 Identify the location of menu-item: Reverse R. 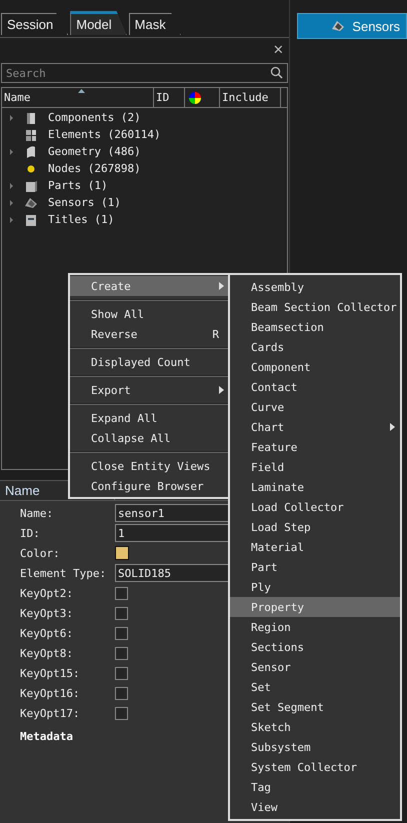
(149, 334).